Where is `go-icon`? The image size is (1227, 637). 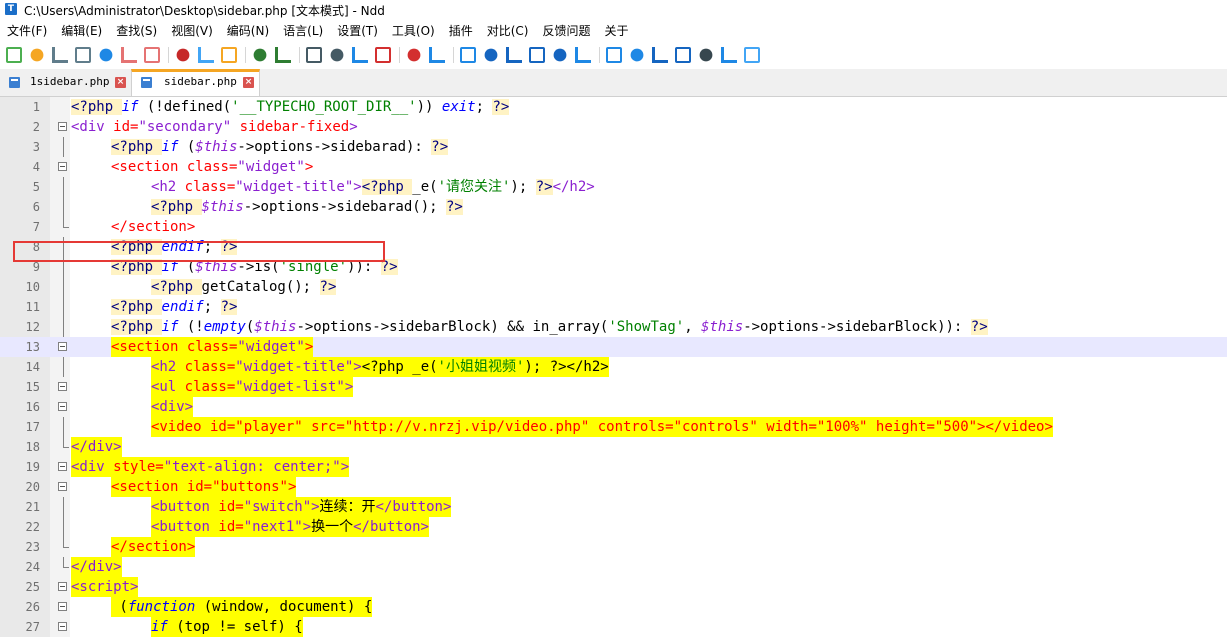 go-icon is located at coordinates (637, 55).